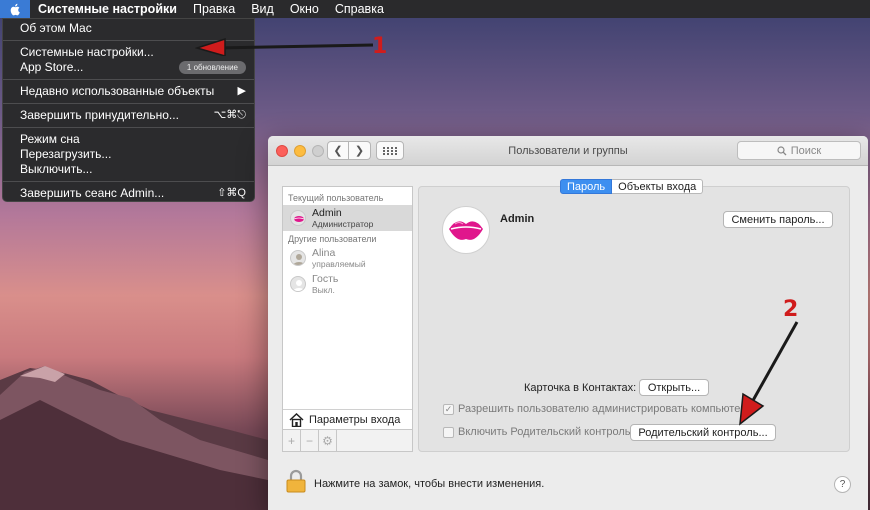 The image size is (870, 510). I want to click on menu-help: Справка, so click(359, 9).